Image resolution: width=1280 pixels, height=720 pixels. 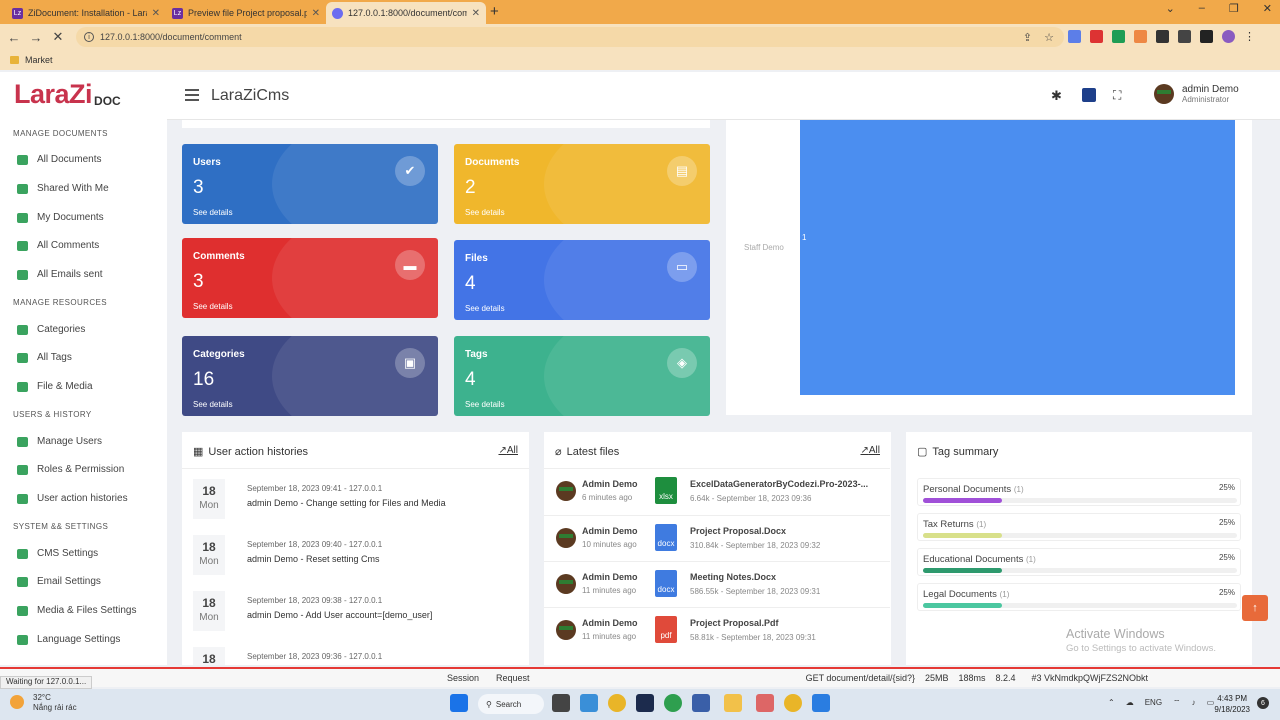 What do you see at coordinates (36, 37) in the screenshot?
I see `forward-arrow-icon: →` at bounding box center [36, 37].